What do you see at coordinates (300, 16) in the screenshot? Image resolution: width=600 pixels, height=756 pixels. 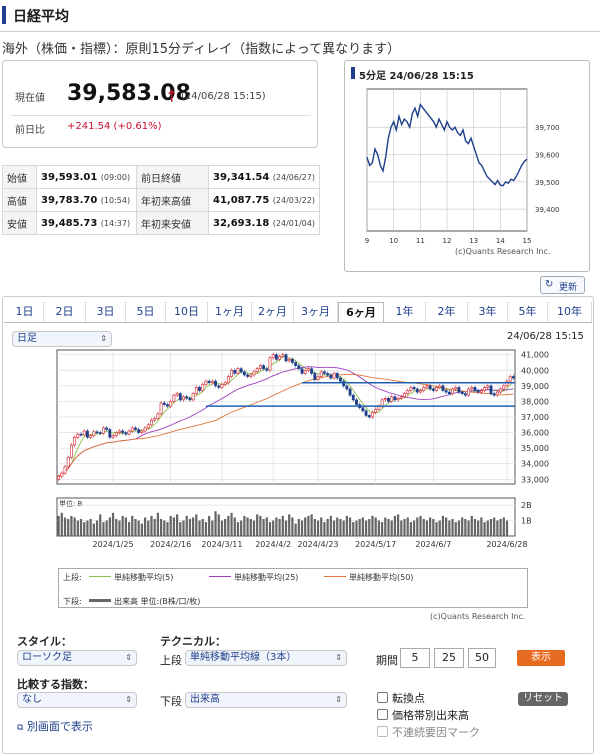 I see `page-header: 日経平均` at bounding box center [300, 16].